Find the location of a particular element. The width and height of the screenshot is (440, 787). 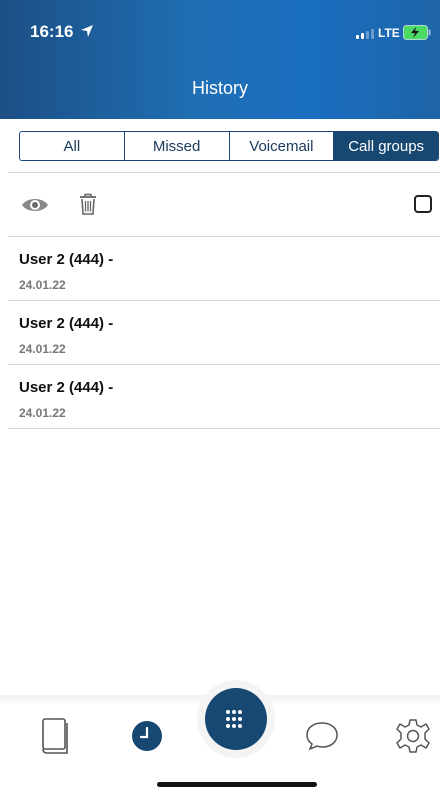

dialpad-icon is located at coordinates (234, 719).